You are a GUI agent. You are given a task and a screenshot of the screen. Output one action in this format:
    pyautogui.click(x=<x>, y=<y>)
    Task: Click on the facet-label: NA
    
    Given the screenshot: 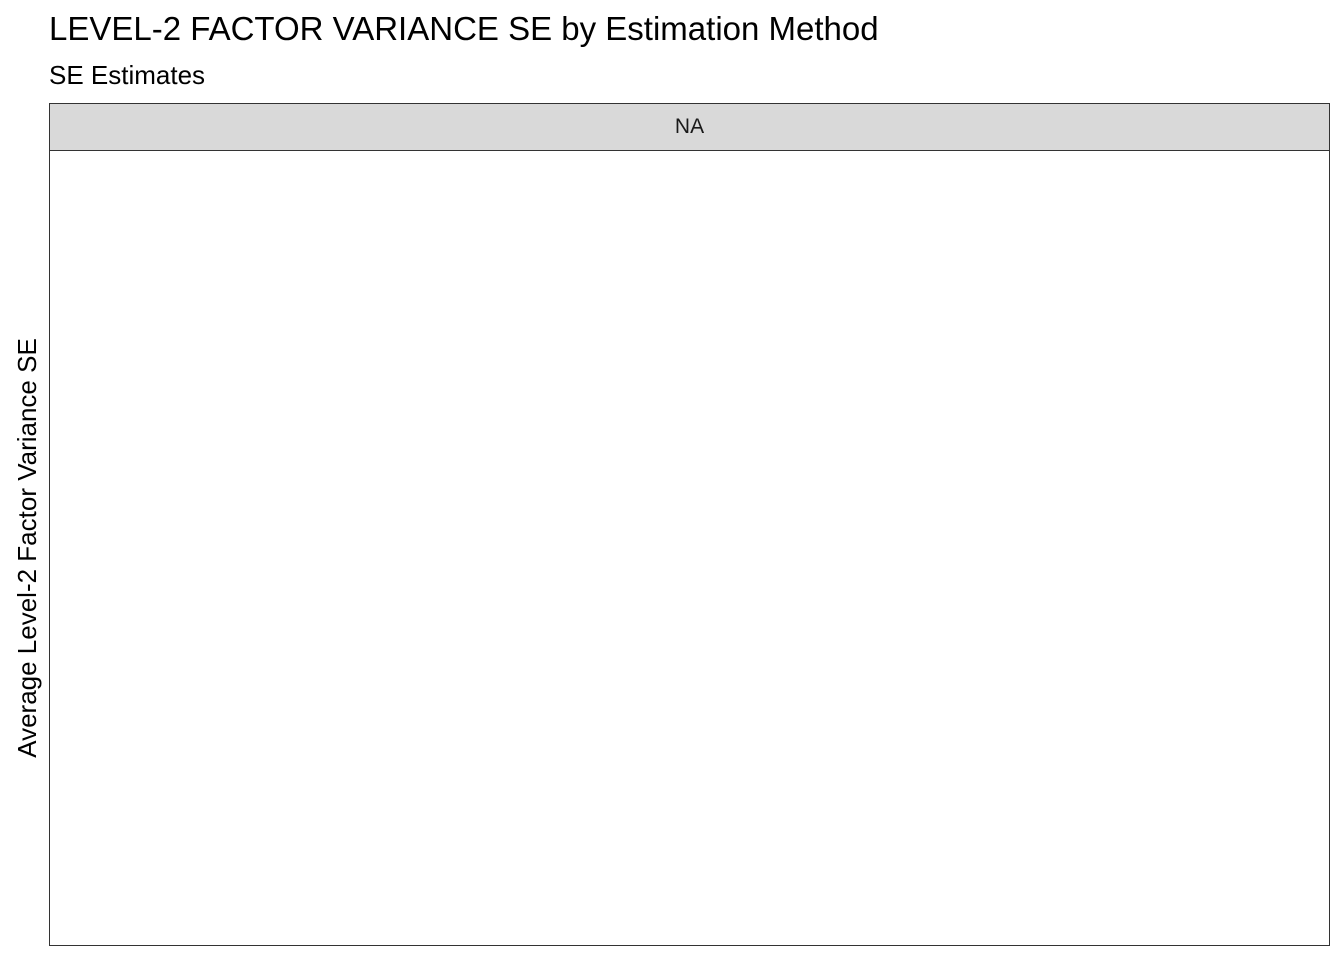 What is the action you would take?
    pyautogui.click(x=689, y=126)
    